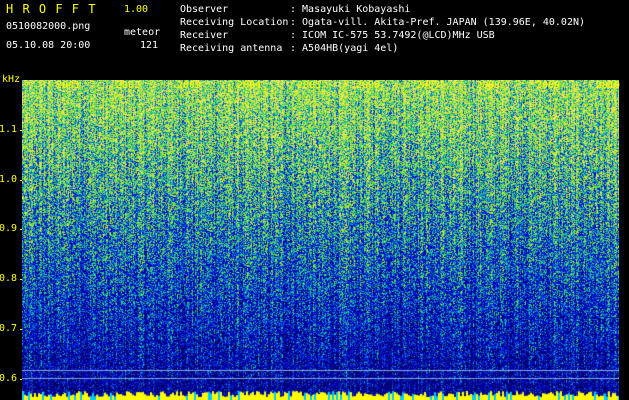 The height and width of the screenshot is (400, 629). What do you see at coordinates (11, 79) in the screenshot?
I see `y-unit-label: kHz` at bounding box center [11, 79].